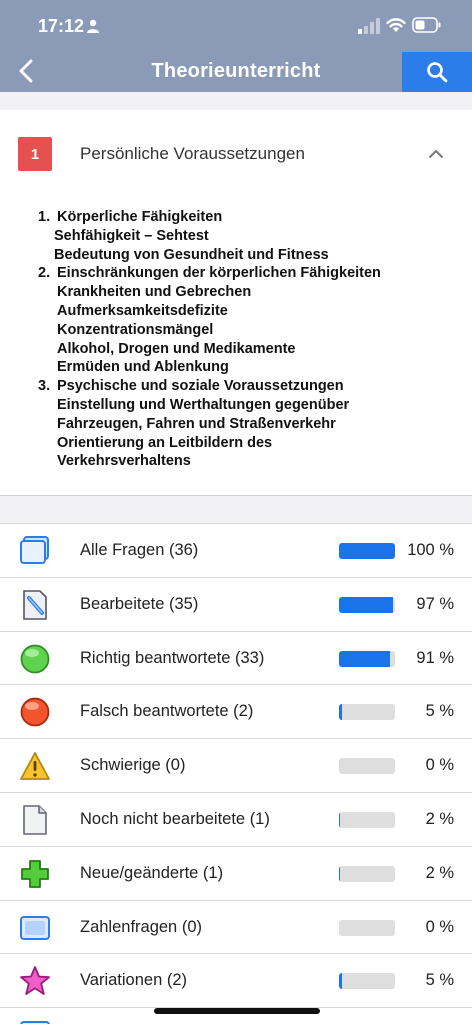  Describe the element at coordinates (134, 980) in the screenshot. I see `row-label: Variationen (2)` at that location.